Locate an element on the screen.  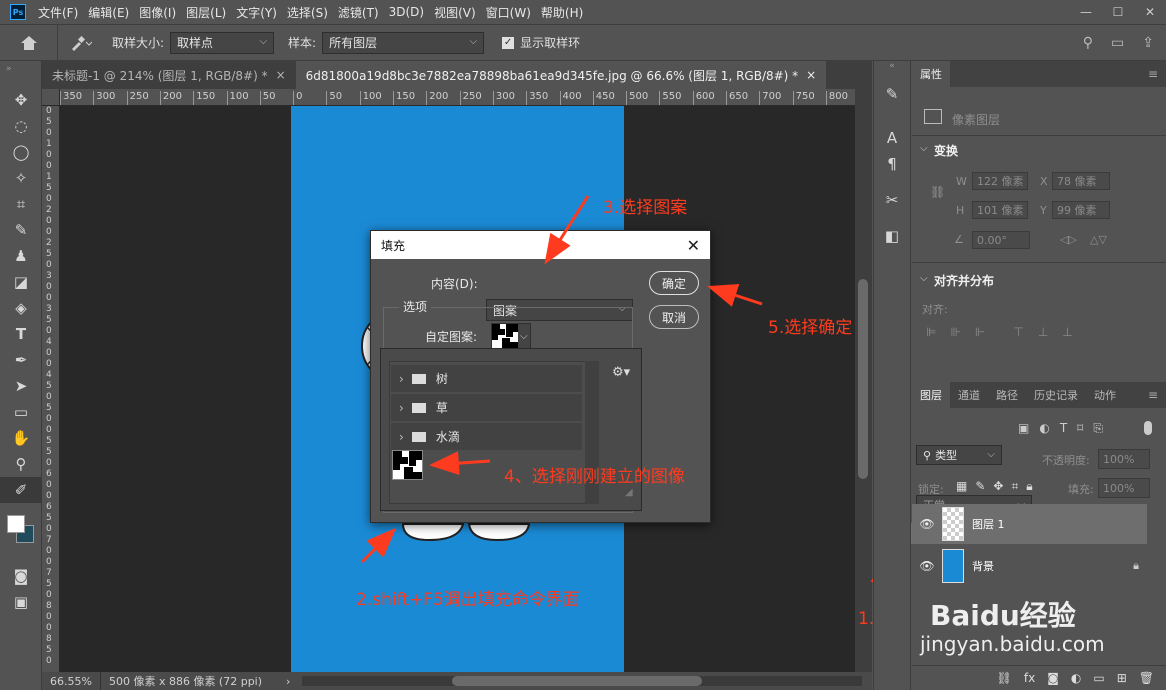
type-tool-icon: T is located at coordinates (21, 334).